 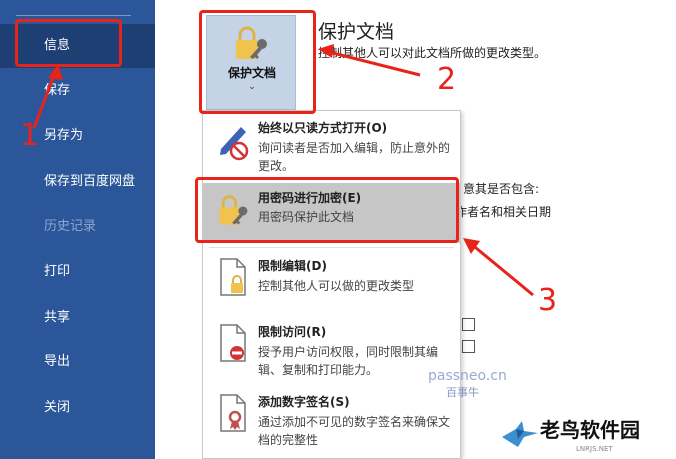 What do you see at coordinates (447, 79) in the screenshot?
I see `annotation-number-2: 2` at bounding box center [447, 79].